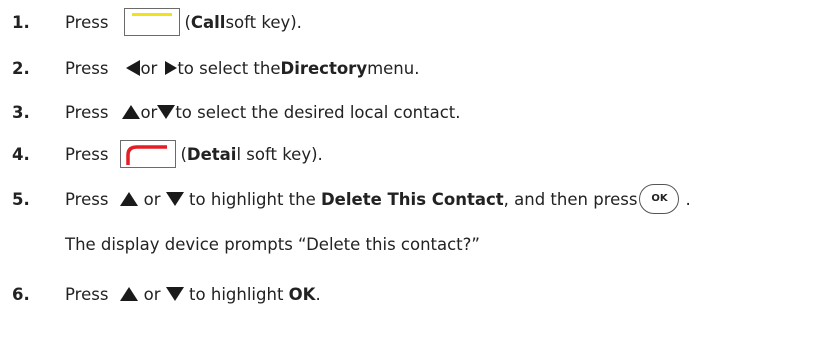 The image size is (838, 338). What do you see at coordinates (211, 154) in the screenshot?
I see `detail-key-name: Detai` at bounding box center [211, 154].